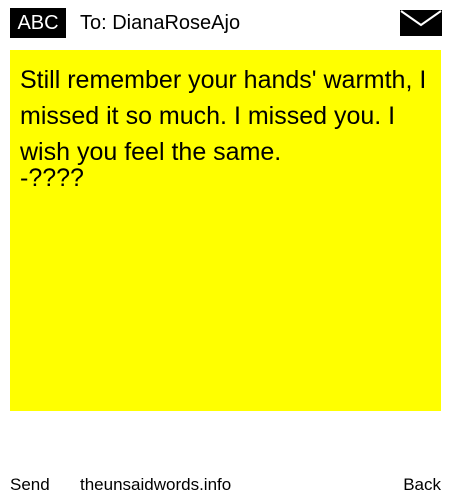 This screenshot has width=450, height=500. I want to click on recipient-label: To: DianaRoseAjo, so click(160, 23).